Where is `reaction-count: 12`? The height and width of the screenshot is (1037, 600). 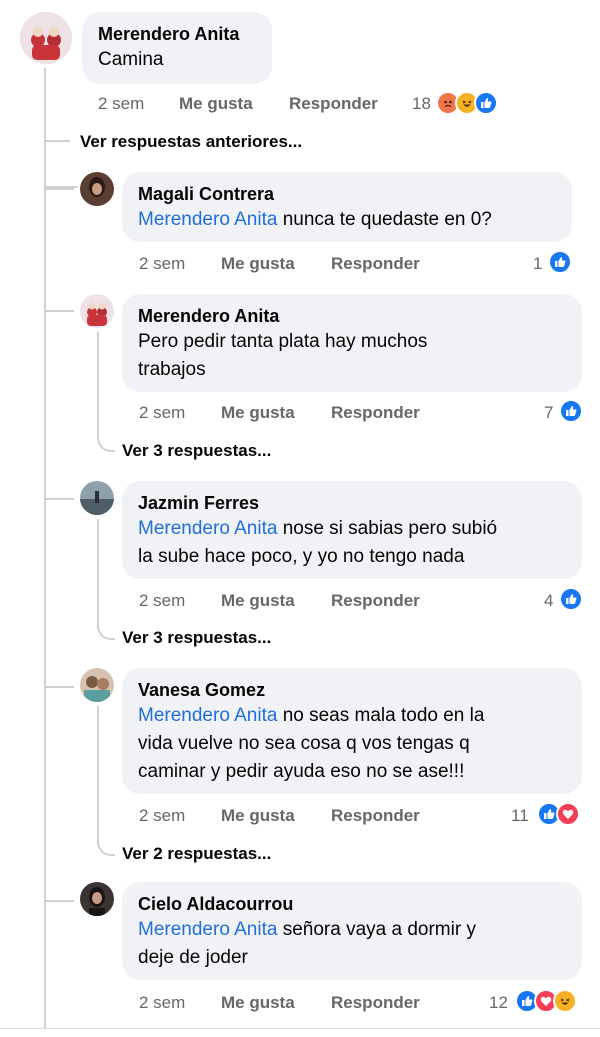 reaction-count: 12 is located at coordinates (498, 1003).